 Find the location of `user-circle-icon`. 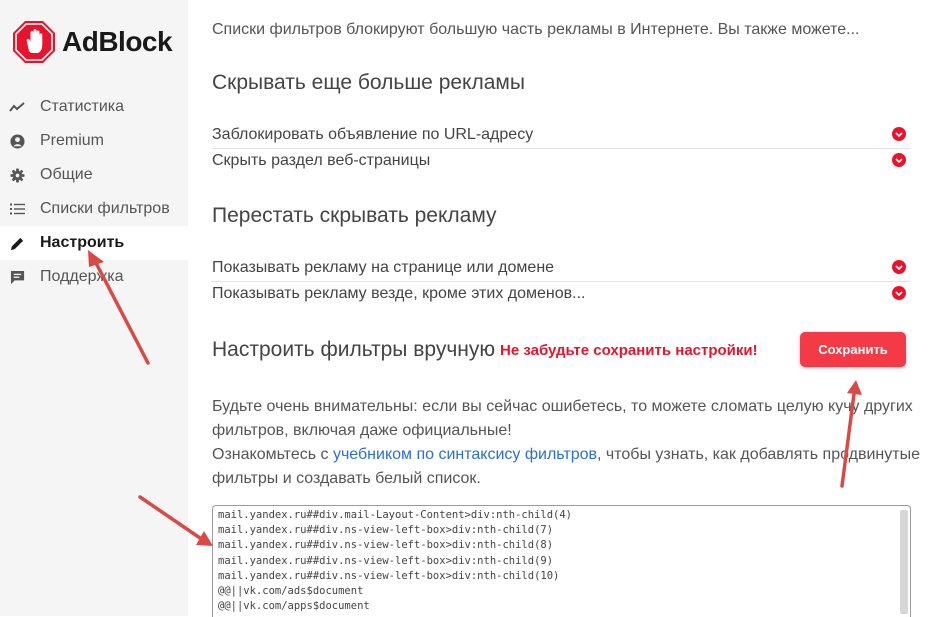

user-circle-icon is located at coordinates (17, 141).